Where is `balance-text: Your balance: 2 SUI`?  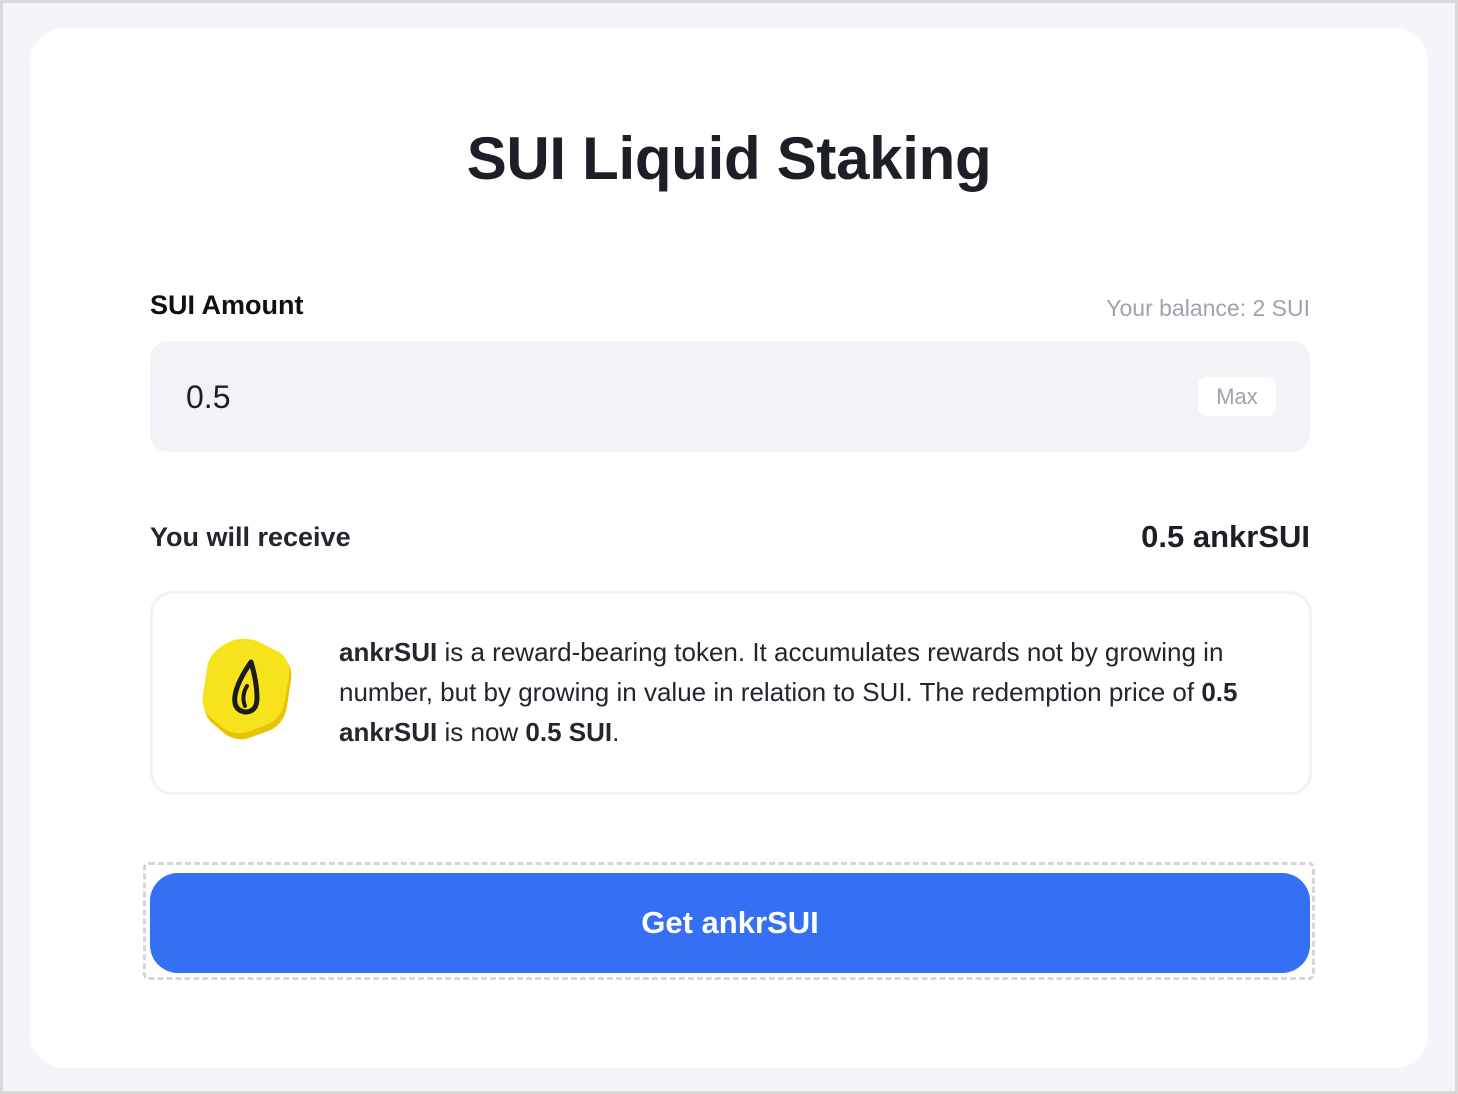
balance-text: Your balance: 2 SUI is located at coordinates (1208, 308).